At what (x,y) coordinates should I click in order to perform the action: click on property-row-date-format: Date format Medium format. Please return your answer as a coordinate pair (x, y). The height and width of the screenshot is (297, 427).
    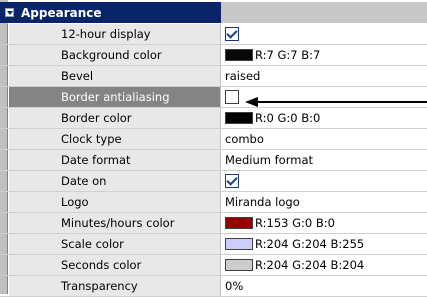
    Looking at the image, I should click on (213, 160).